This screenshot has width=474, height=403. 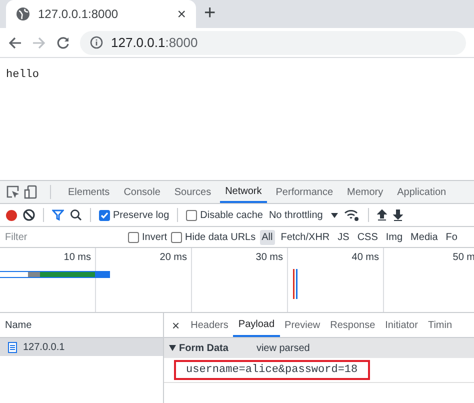 I want to click on view-parsed-link: view parsed, so click(x=283, y=348).